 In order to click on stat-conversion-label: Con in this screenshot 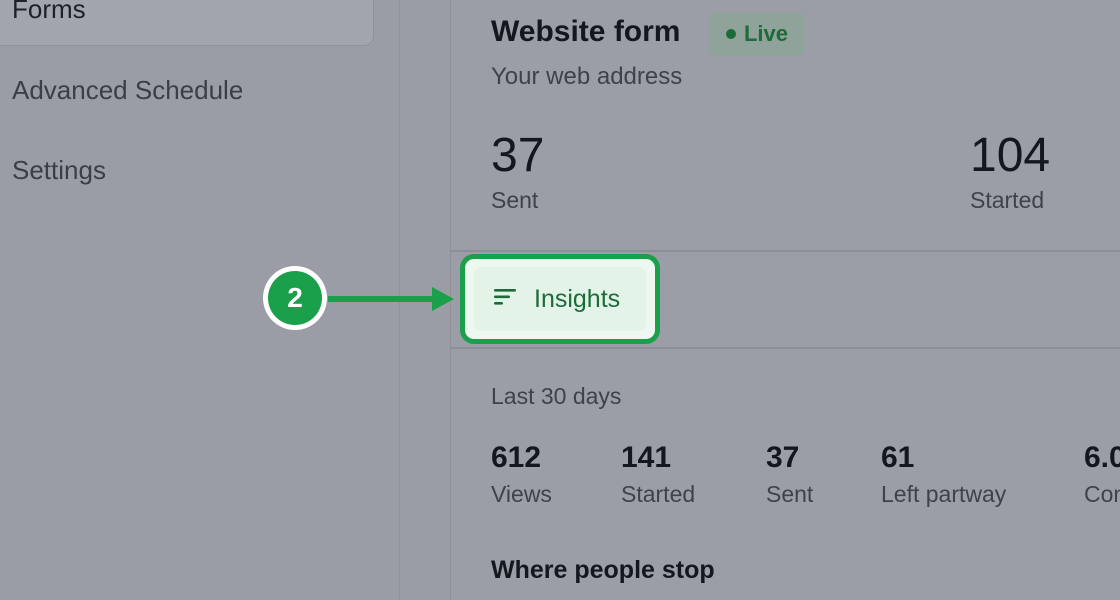, I will do `click(1102, 494)`.